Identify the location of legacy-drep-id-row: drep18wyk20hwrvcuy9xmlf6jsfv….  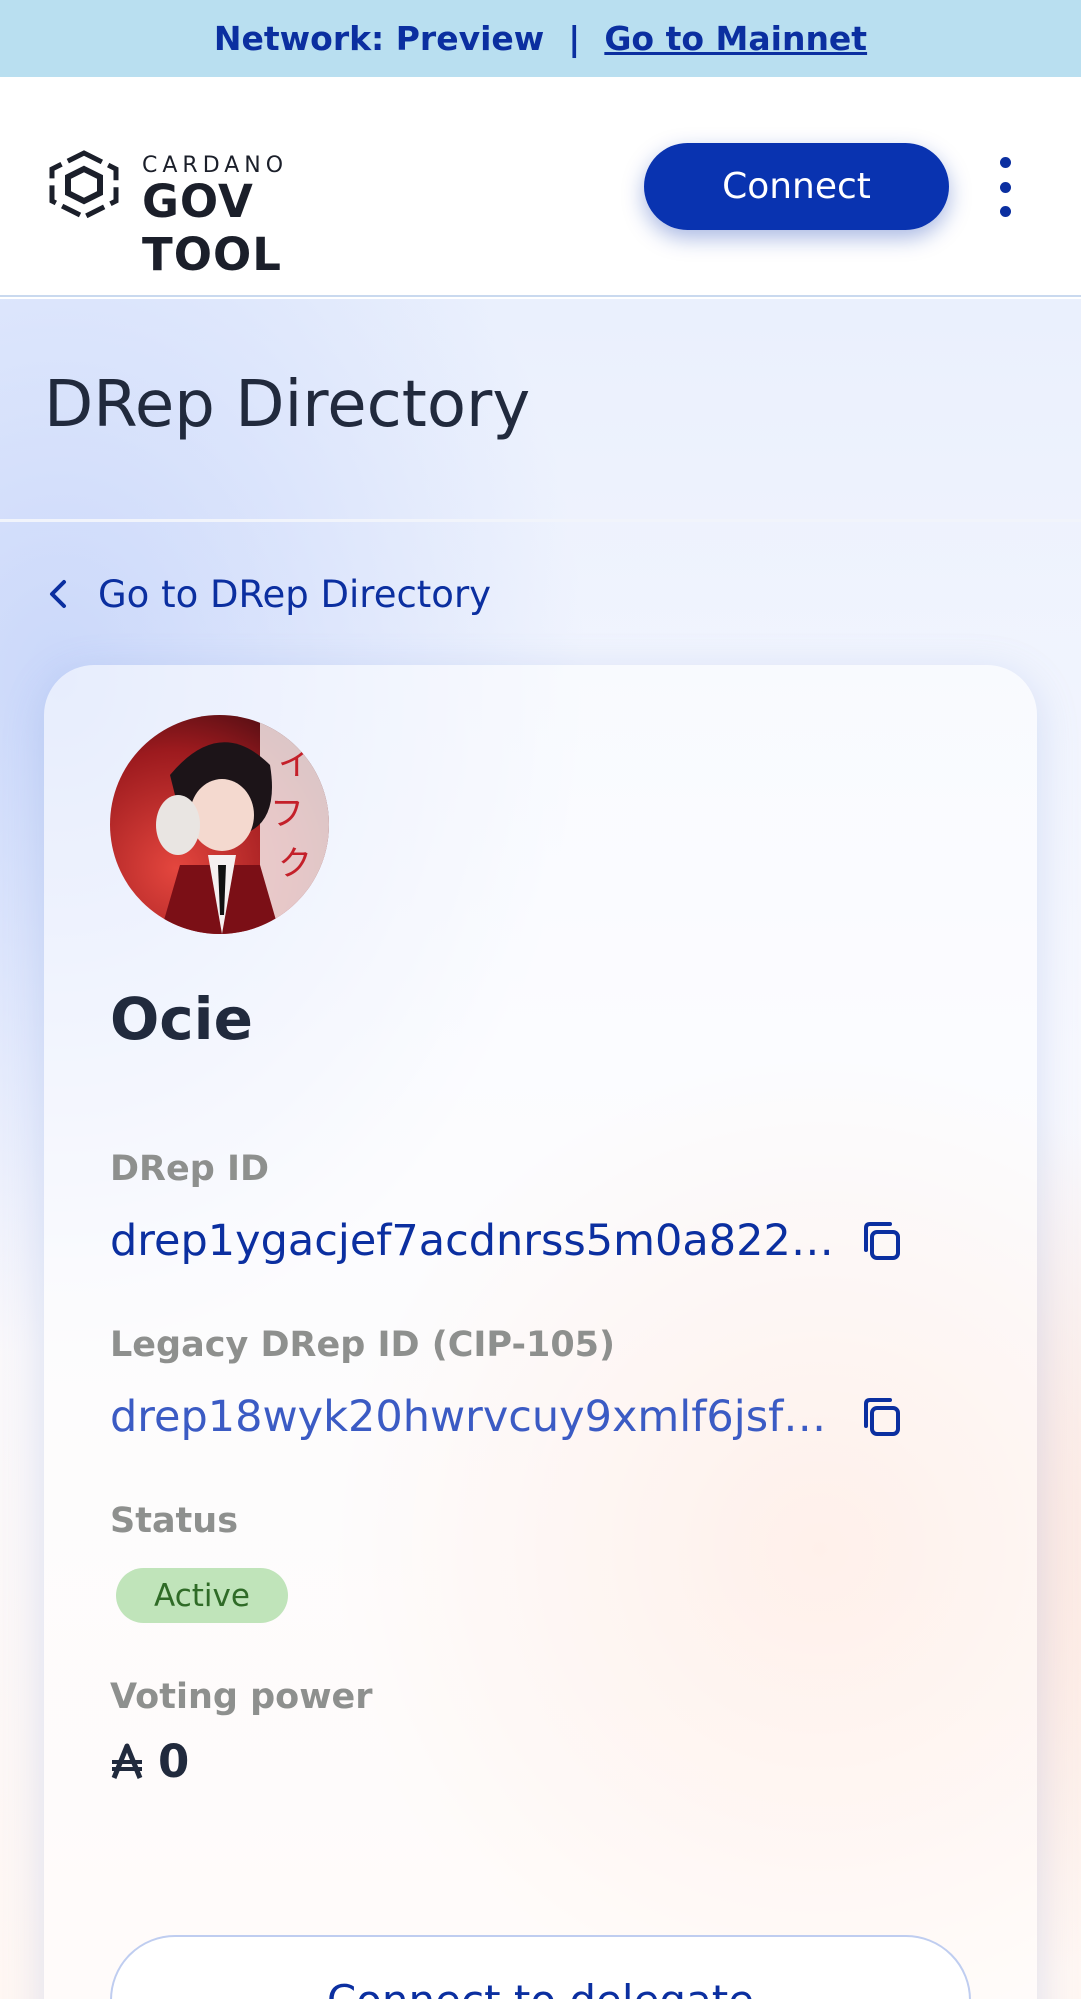
(510, 1417).